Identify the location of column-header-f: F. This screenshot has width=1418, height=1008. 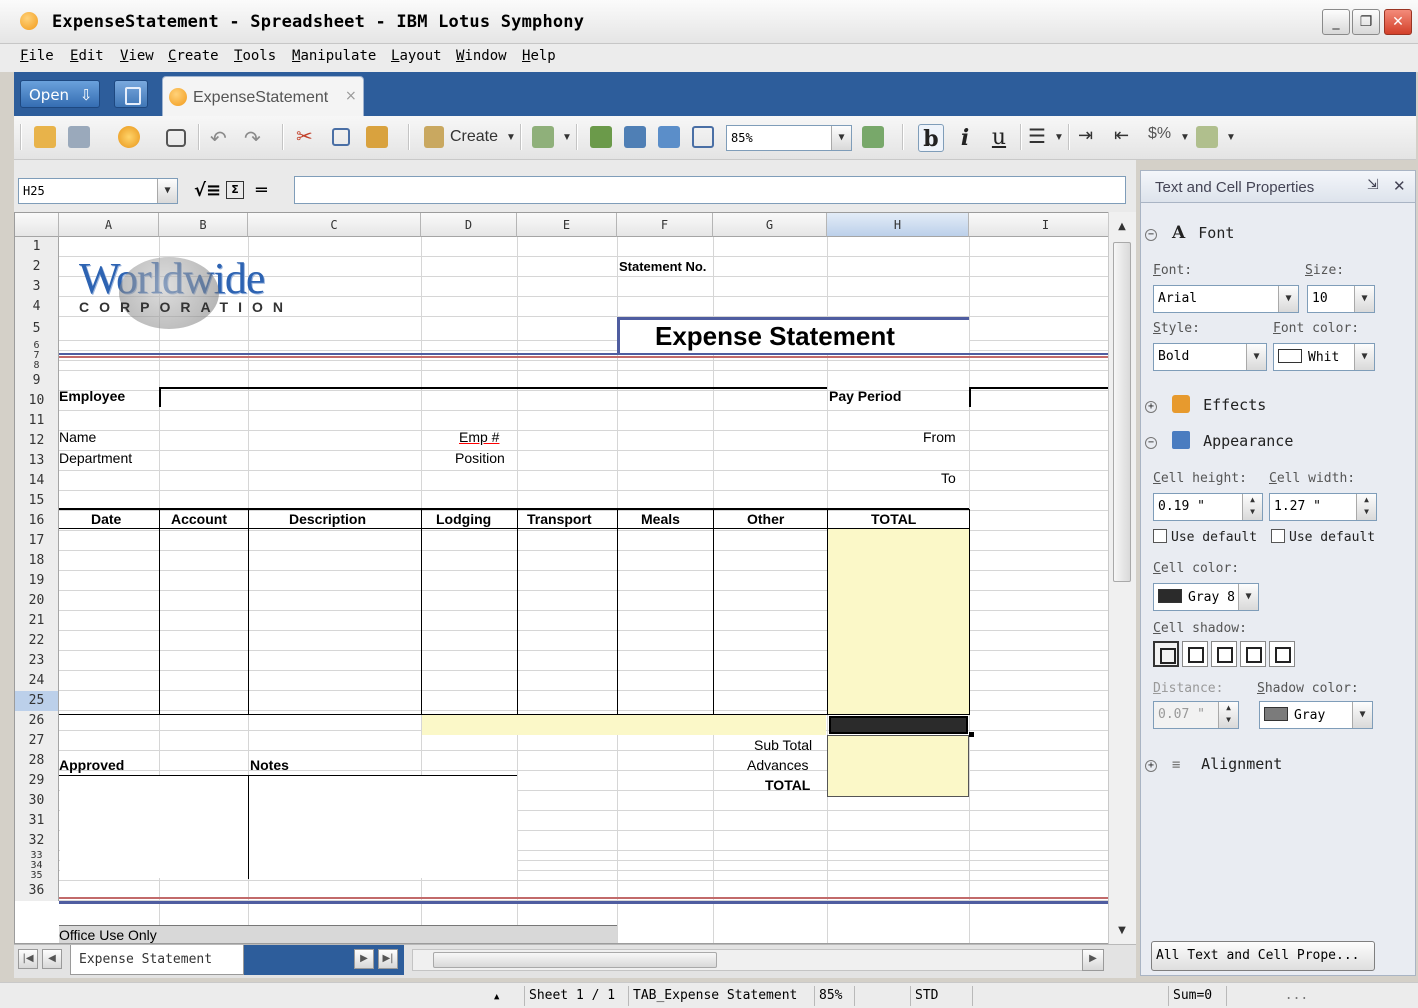
(665, 225).